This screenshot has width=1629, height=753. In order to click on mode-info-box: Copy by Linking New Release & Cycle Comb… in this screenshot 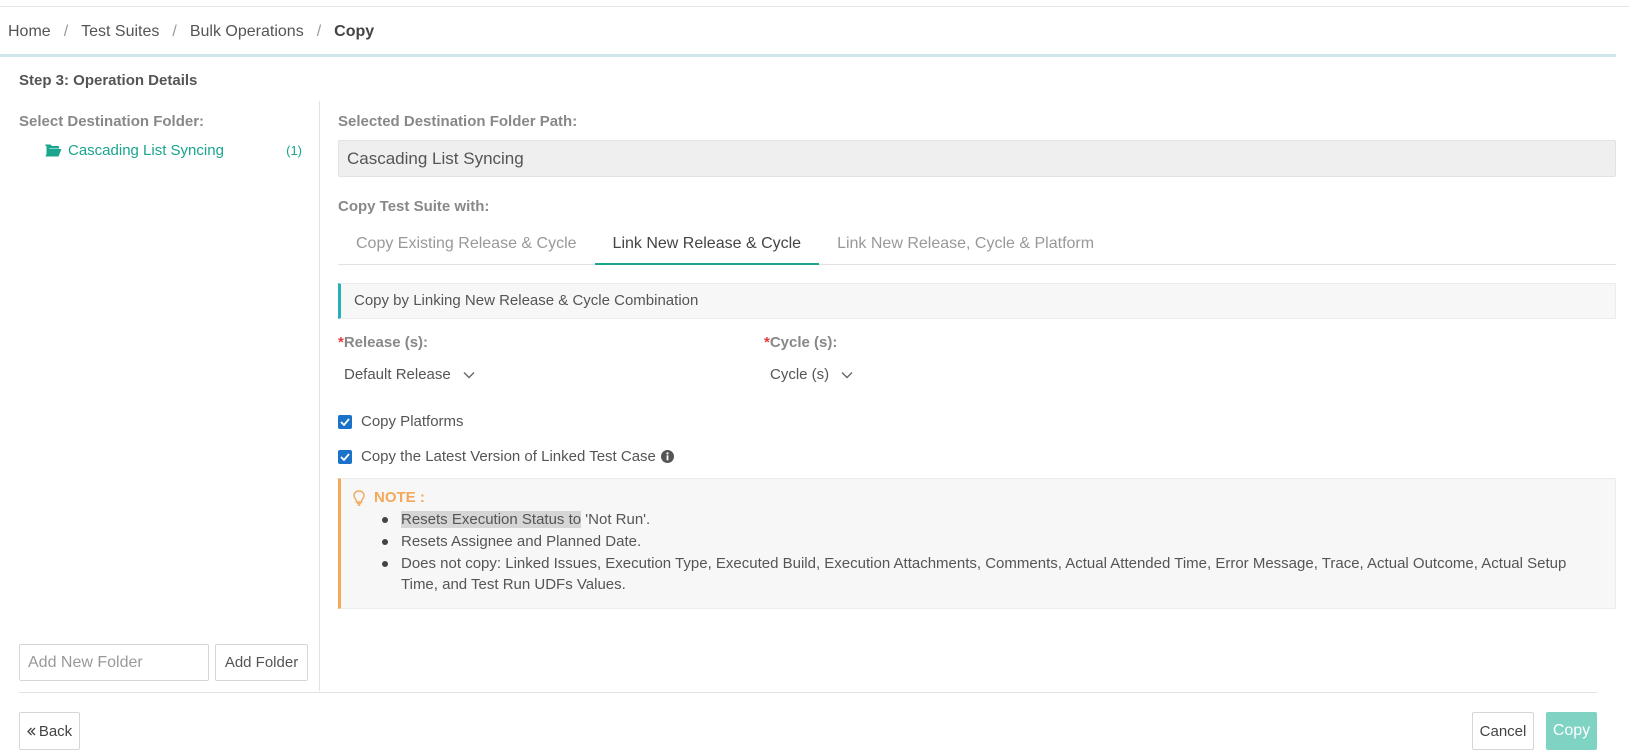, I will do `click(977, 301)`.